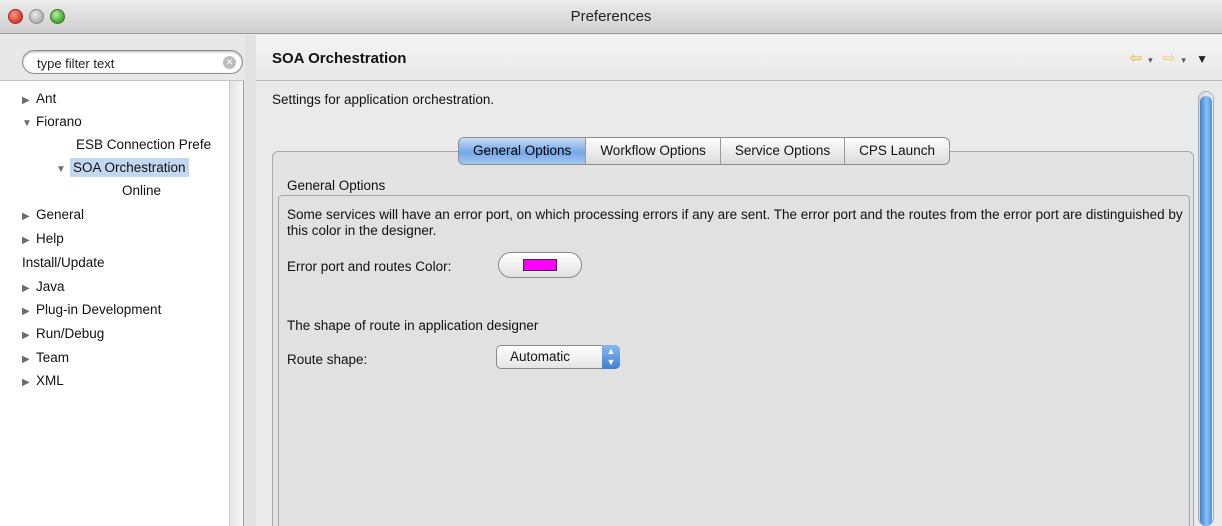 Image resolution: width=1222 pixels, height=526 pixels. Describe the element at coordinates (129, 167) in the screenshot. I see `tree-item-label: SOA Orchestration` at that location.